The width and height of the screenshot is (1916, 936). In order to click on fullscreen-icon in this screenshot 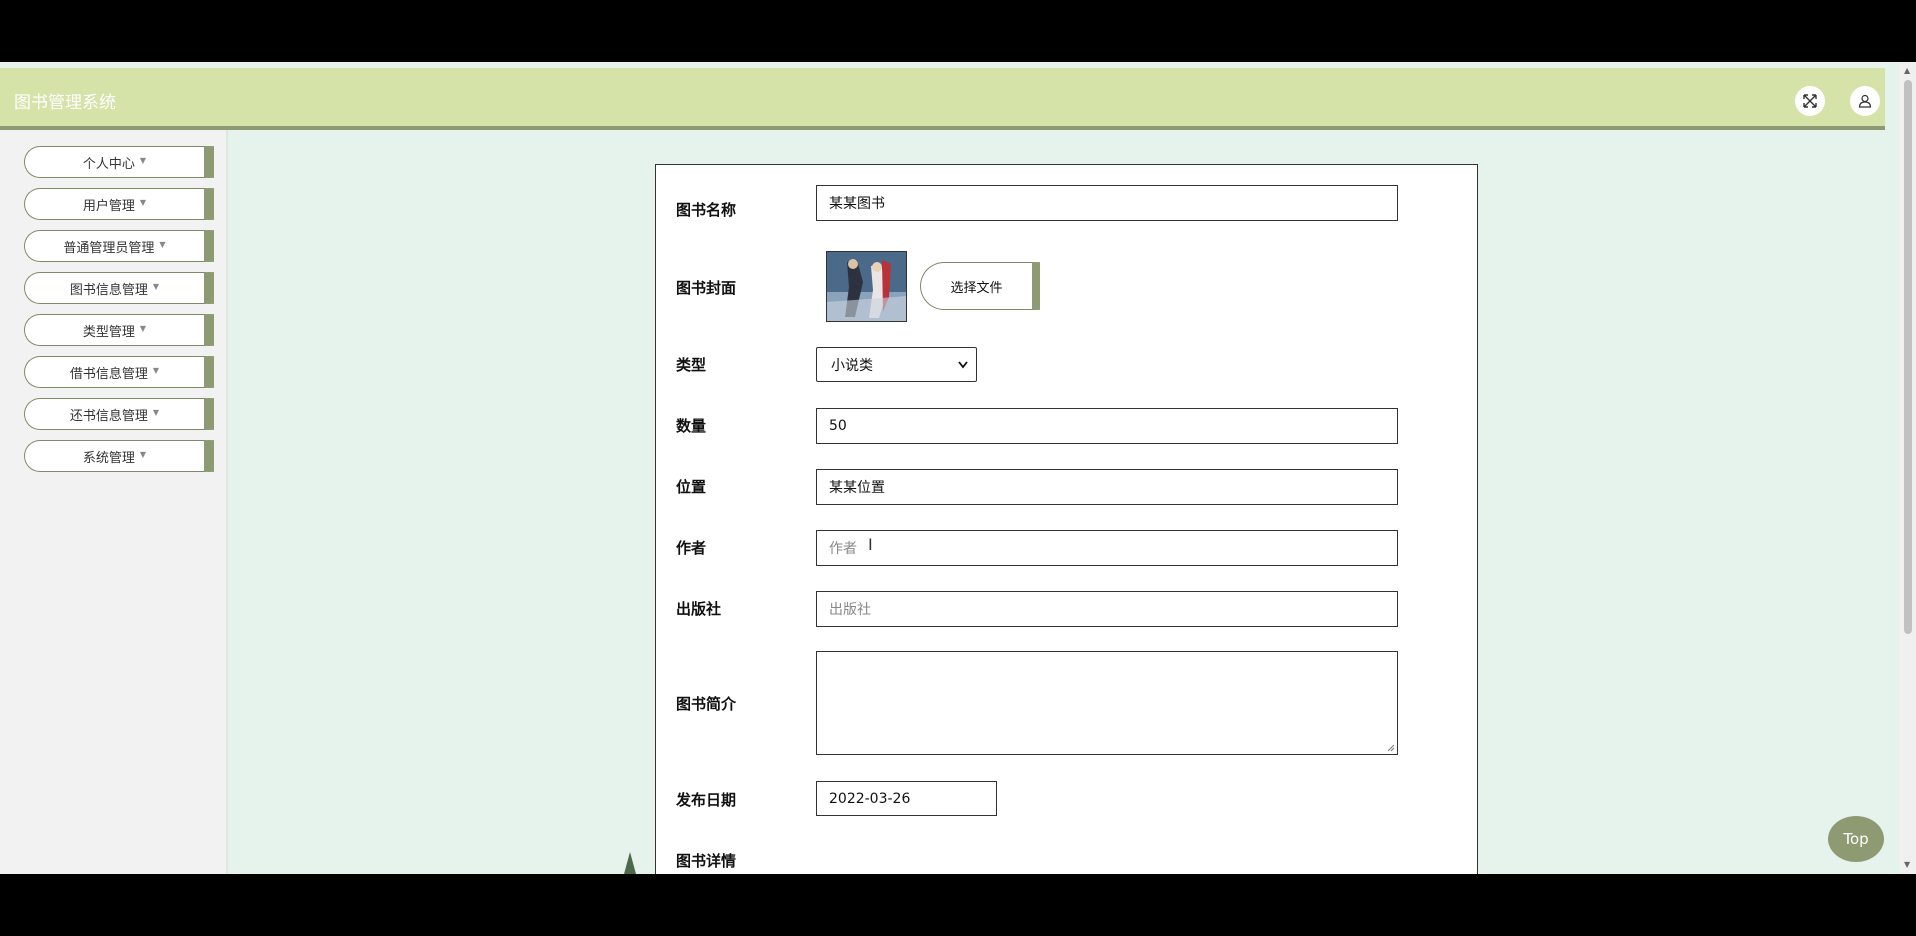, I will do `click(1810, 101)`.